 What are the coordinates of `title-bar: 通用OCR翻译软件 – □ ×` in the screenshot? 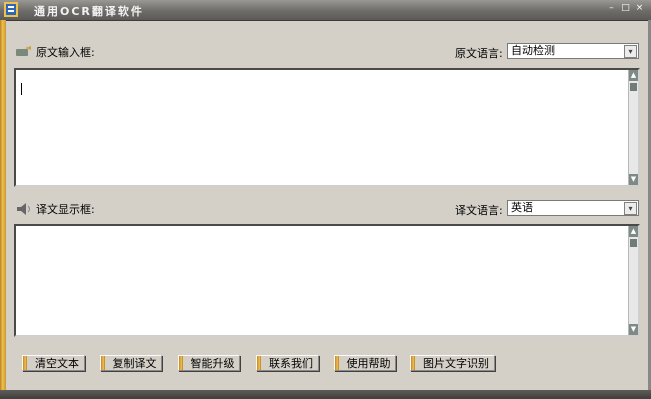 It's located at (325, 10).